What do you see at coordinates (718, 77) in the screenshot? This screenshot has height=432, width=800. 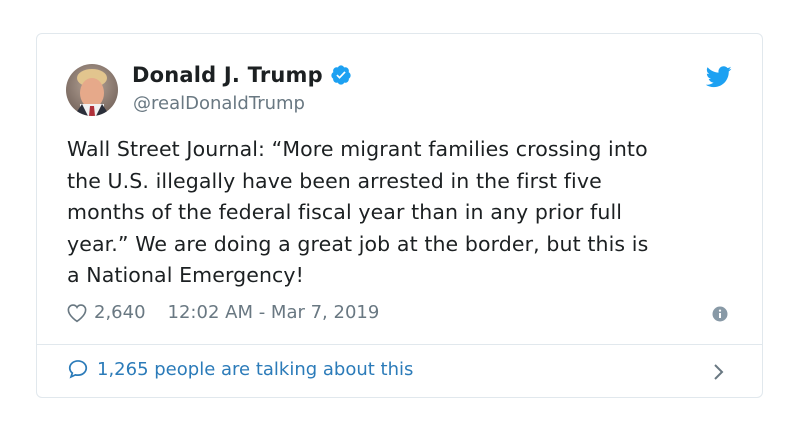 I see `twitter-bird-icon` at bounding box center [718, 77].